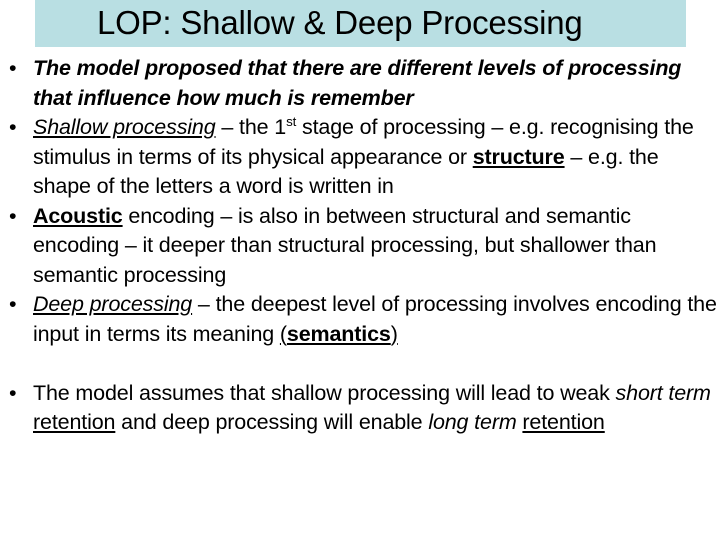  I want to click on text-run: Acoustic, so click(78, 215).